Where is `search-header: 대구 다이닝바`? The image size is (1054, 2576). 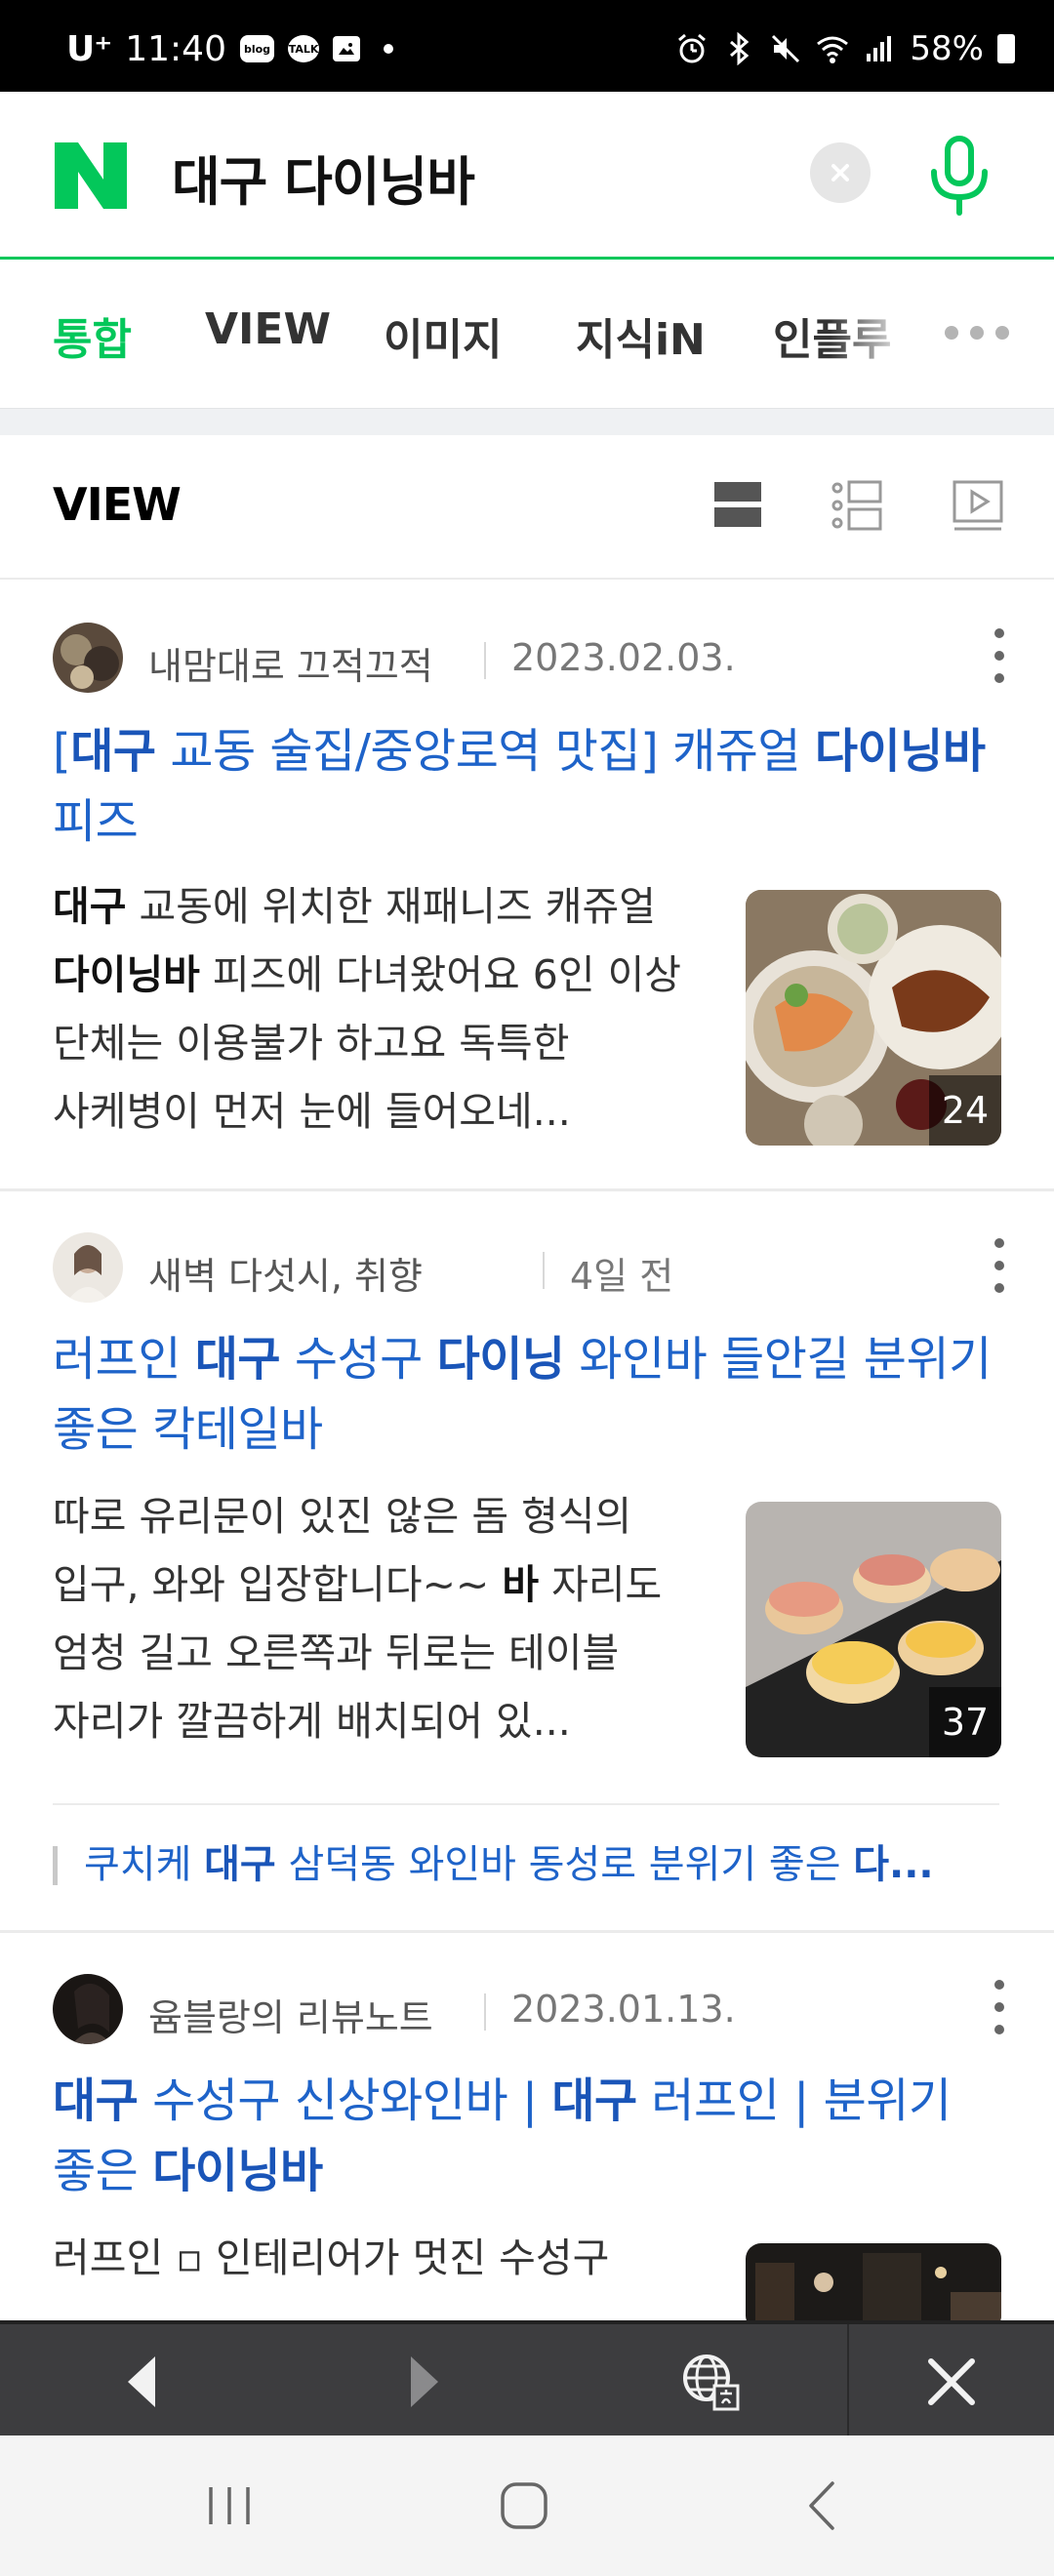
search-header: 대구 다이닝바 is located at coordinates (527, 176).